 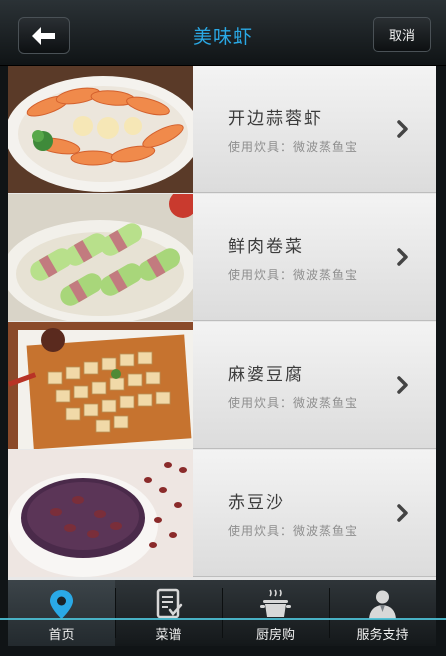 What do you see at coordinates (275, 603) in the screenshot?
I see `cooking-pot-icon` at bounding box center [275, 603].